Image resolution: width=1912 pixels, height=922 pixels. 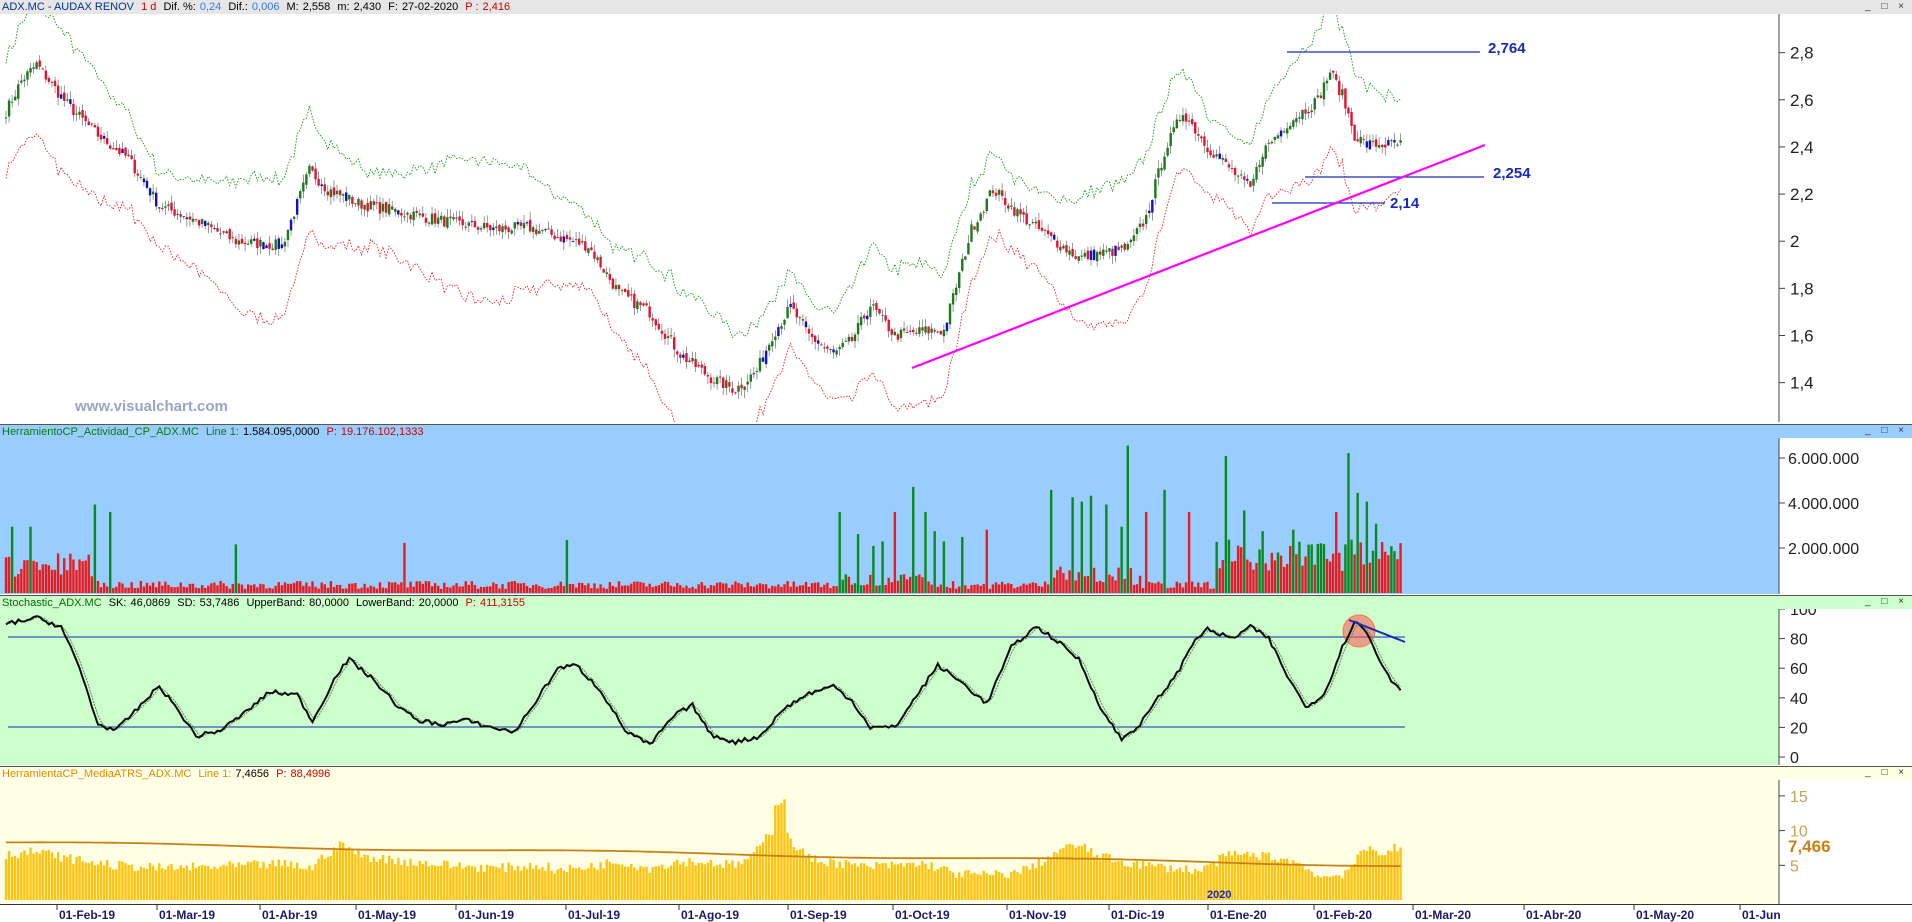 I want to click on lb-value: 20,0000, so click(x=438, y=603).